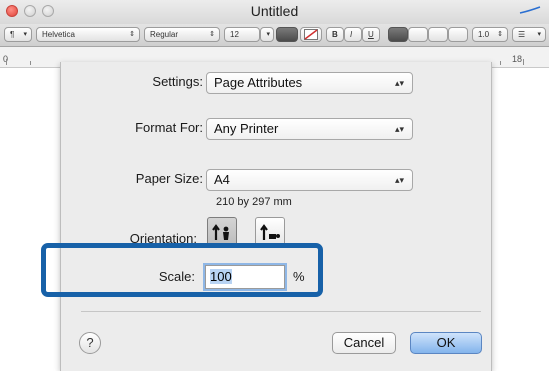 This screenshot has height=371, width=549. Describe the element at coordinates (254, 202) in the screenshot. I see `paper-dimensions: 210 by 297 mm` at that location.